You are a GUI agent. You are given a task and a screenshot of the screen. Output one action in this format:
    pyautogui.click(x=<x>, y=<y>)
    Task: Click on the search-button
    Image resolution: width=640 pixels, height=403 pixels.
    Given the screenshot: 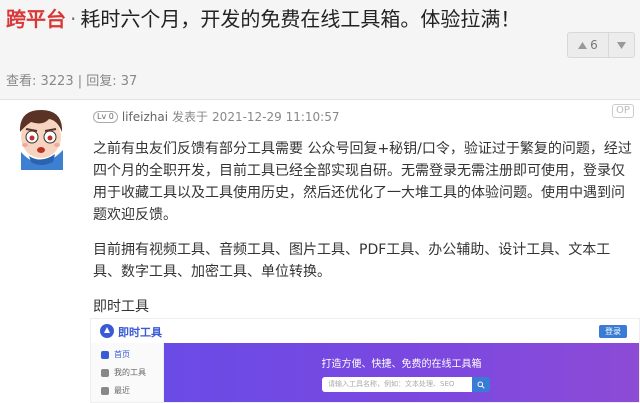 What is the action you would take?
    pyautogui.click(x=481, y=384)
    